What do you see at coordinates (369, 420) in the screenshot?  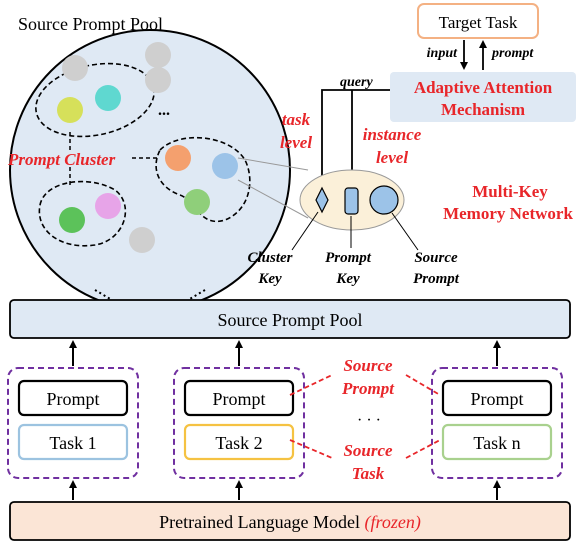 I see `middle-ellipsis: · · ·` at bounding box center [369, 420].